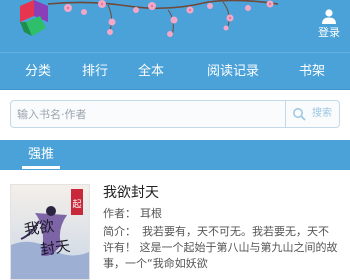 Image resolution: width=350 pixels, height=280 pixels. I want to click on search-box: 搜索, so click(175, 114).